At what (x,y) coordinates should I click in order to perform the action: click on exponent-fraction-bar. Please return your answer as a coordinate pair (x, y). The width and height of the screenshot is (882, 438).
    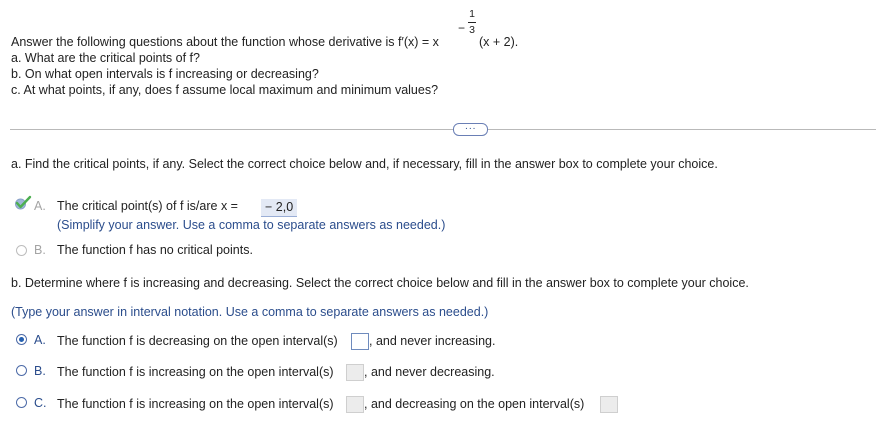
    Looking at the image, I should click on (472, 22).